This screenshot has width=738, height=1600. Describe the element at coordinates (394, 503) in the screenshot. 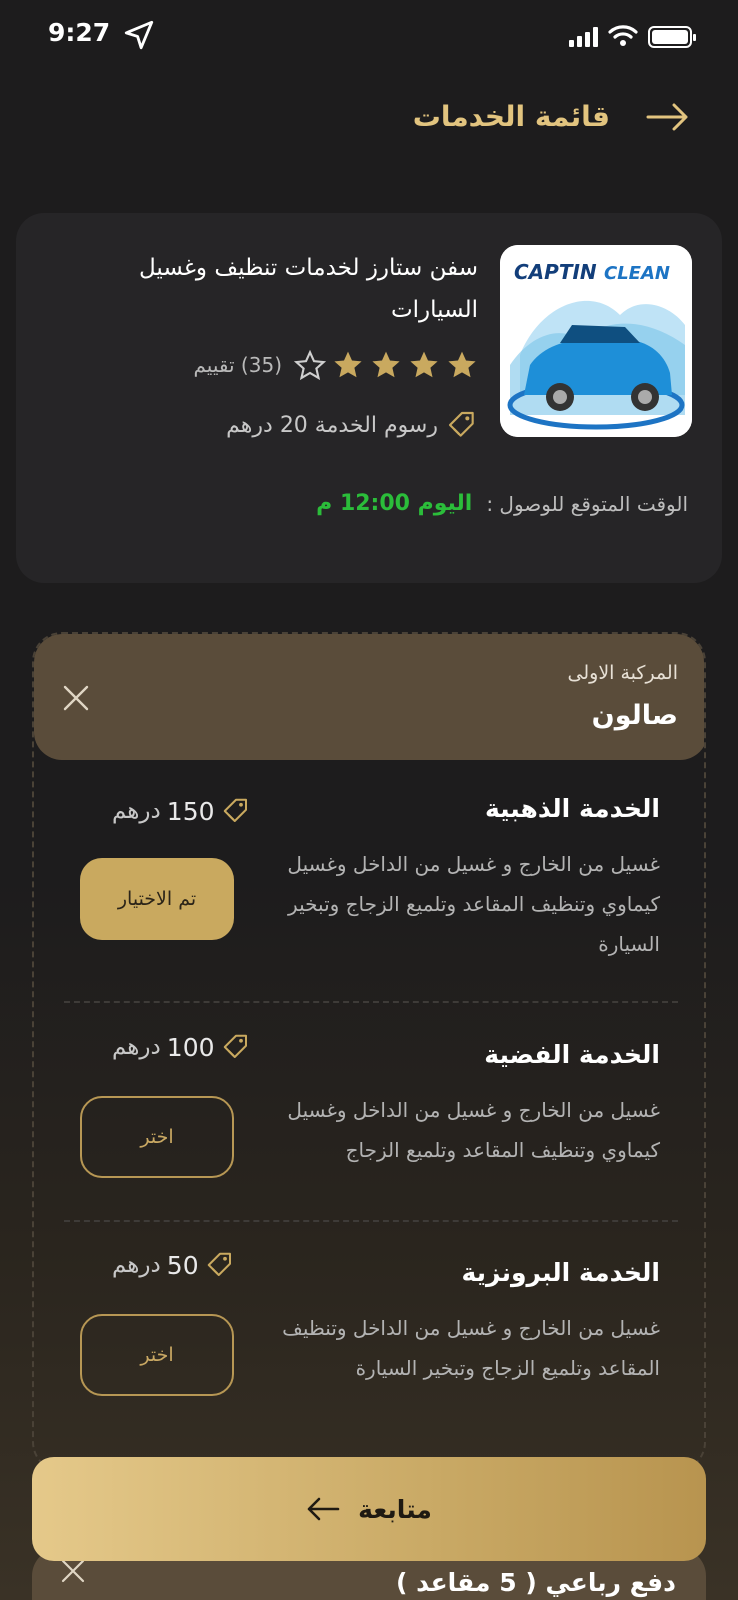

I see `eta-value: اليوم 12:00 م` at that location.